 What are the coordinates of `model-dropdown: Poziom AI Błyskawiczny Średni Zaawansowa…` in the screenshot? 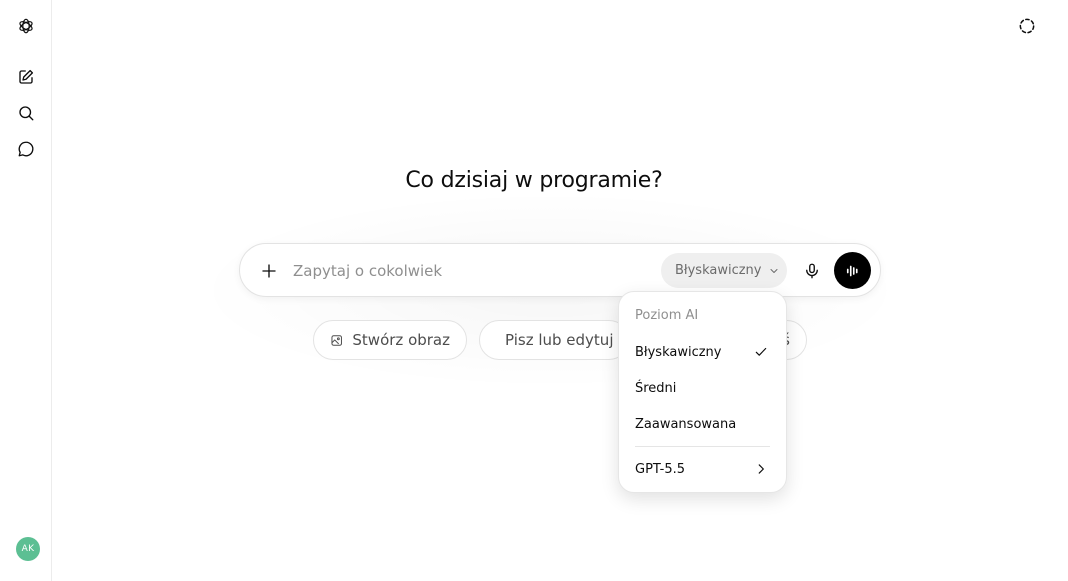 It's located at (702, 392).